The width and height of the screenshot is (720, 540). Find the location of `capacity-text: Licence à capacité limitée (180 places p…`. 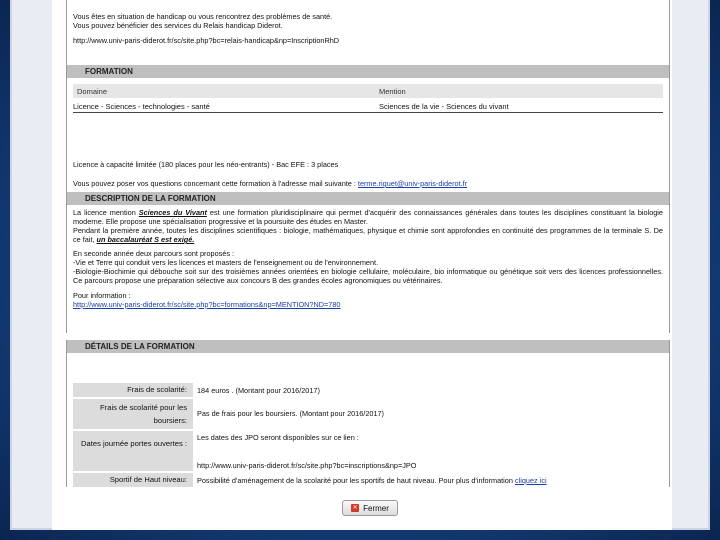

capacity-text: Licence à capacité limitée (180 places p… is located at coordinates (206, 164).